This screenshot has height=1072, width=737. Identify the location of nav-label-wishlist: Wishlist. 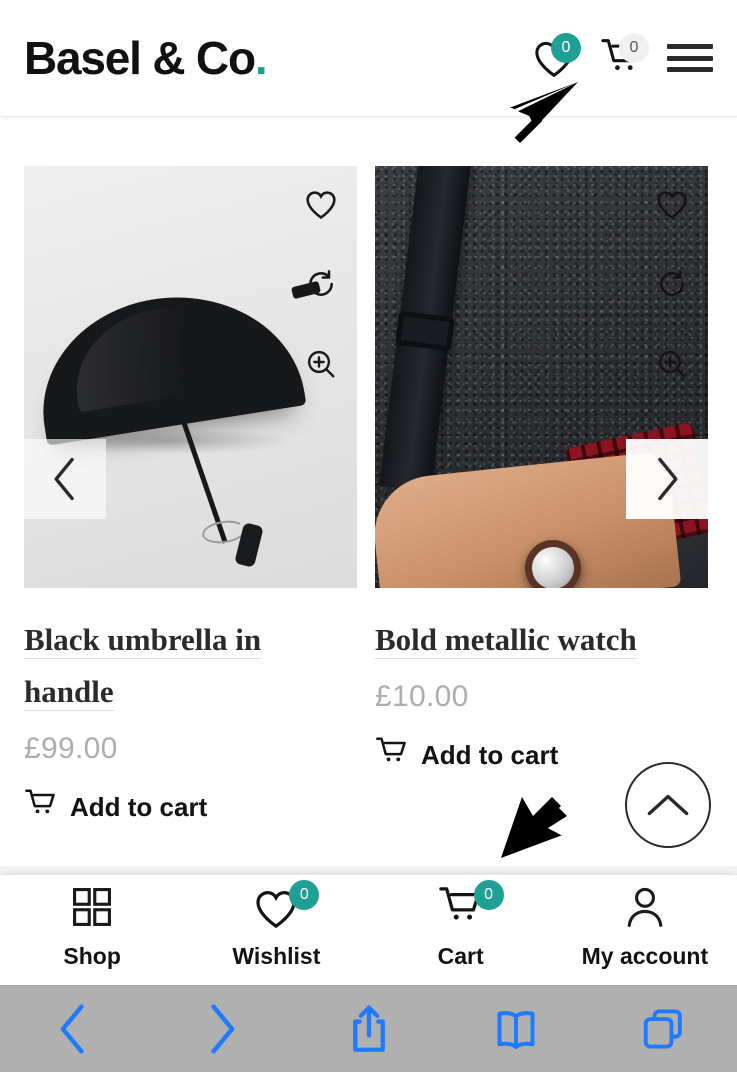
(276, 956).